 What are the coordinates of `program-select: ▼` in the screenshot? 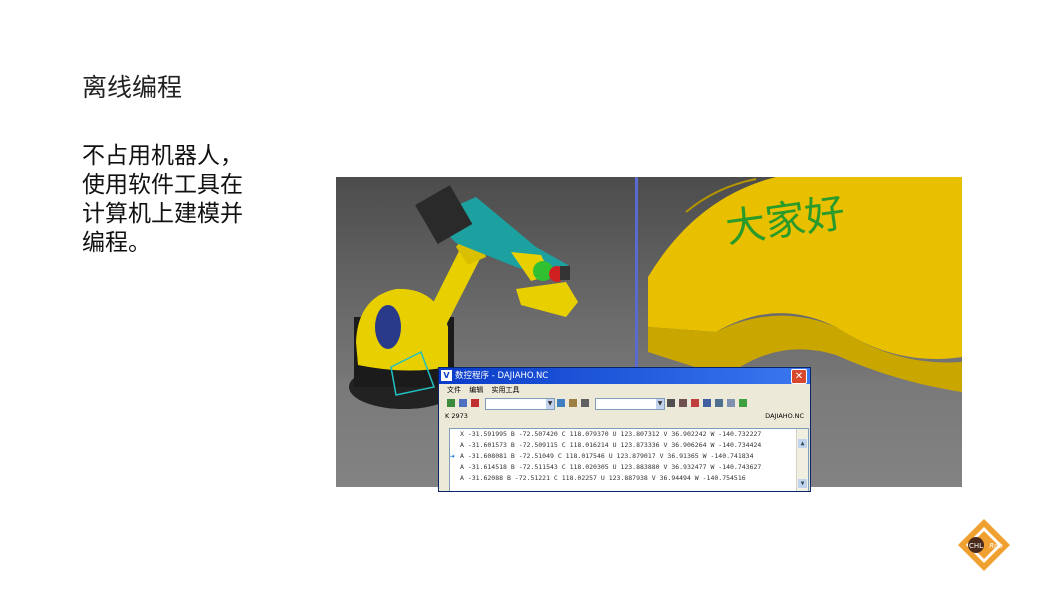 It's located at (520, 404).